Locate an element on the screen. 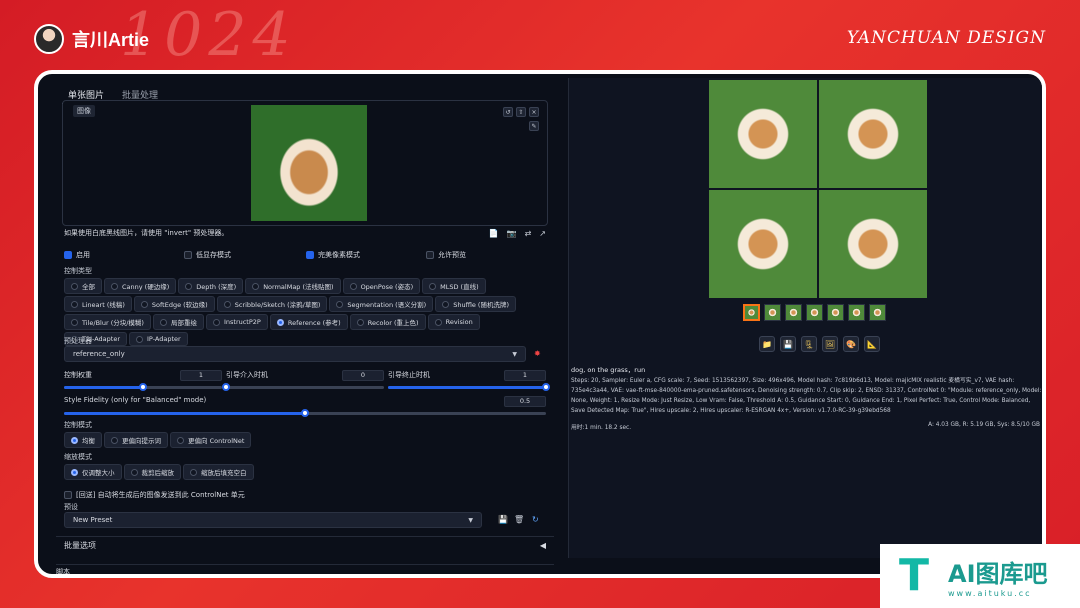 The image size is (1080, 608). control-type-option: MLSD (直线) is located at coordinates (454, 286).